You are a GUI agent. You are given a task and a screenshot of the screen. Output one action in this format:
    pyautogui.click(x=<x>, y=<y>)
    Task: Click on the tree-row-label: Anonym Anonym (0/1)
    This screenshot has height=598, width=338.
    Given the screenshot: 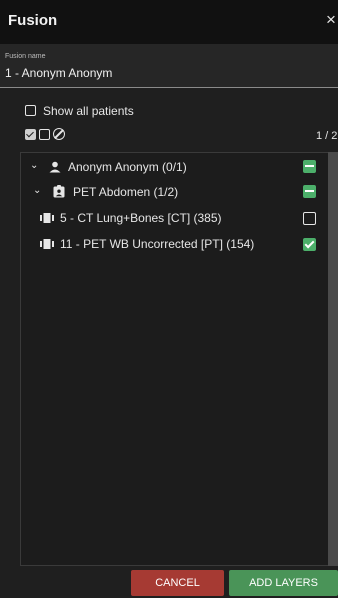 What is the action you would take?
    pyautogui.click(x=127, y=167)
    